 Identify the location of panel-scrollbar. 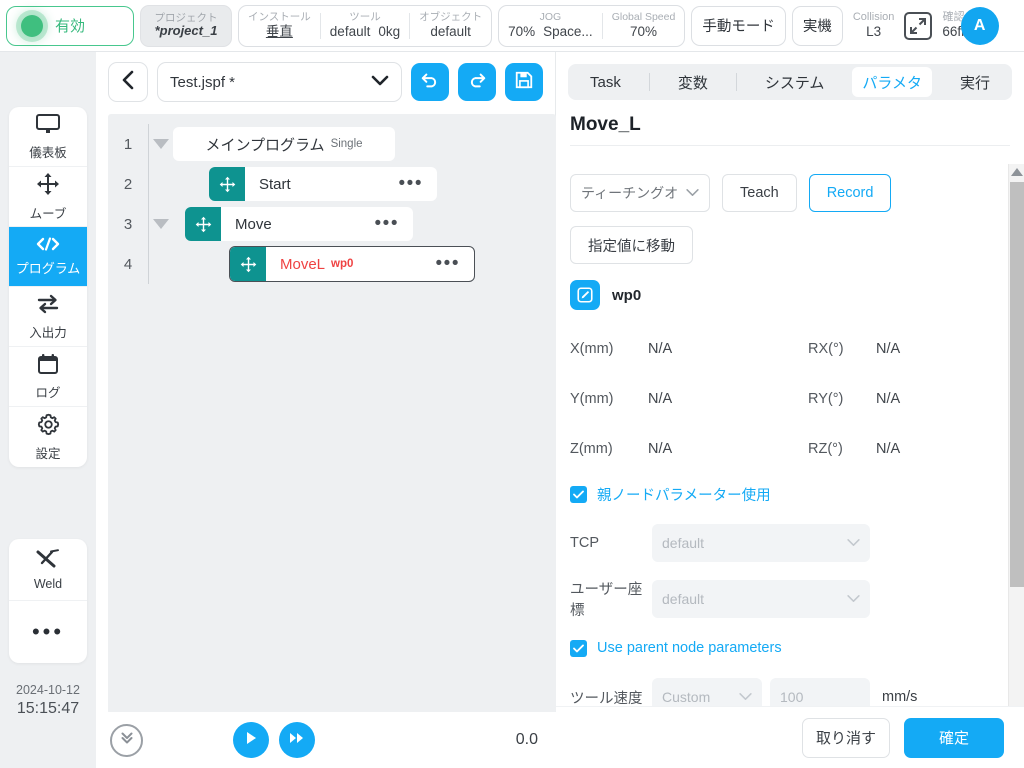
(1016, 458).